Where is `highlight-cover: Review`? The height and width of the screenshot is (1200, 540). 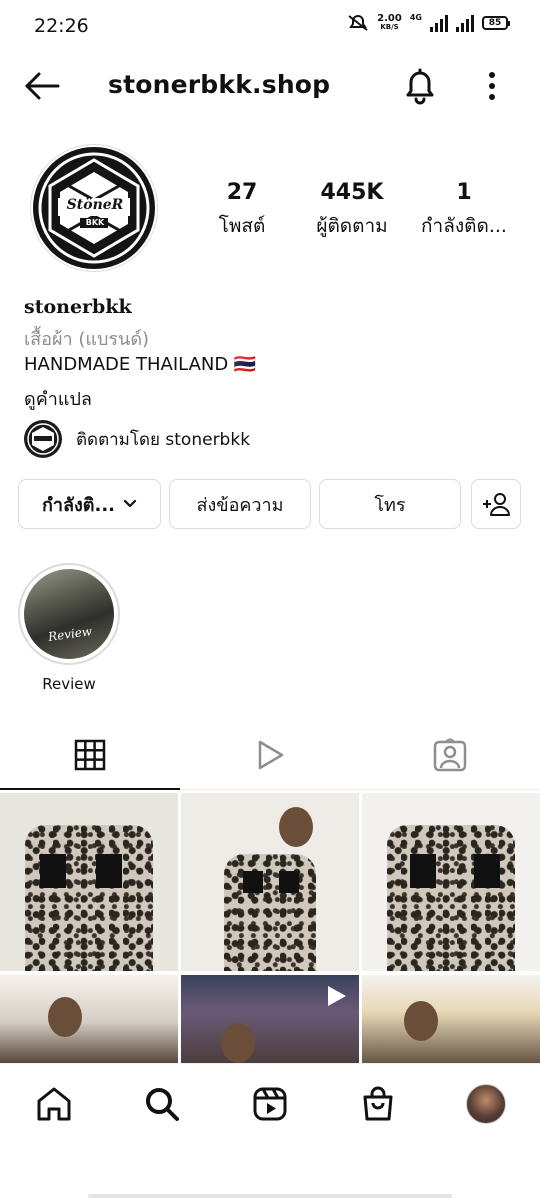
highlight-cover: Review is located at coordinates (69, 614).